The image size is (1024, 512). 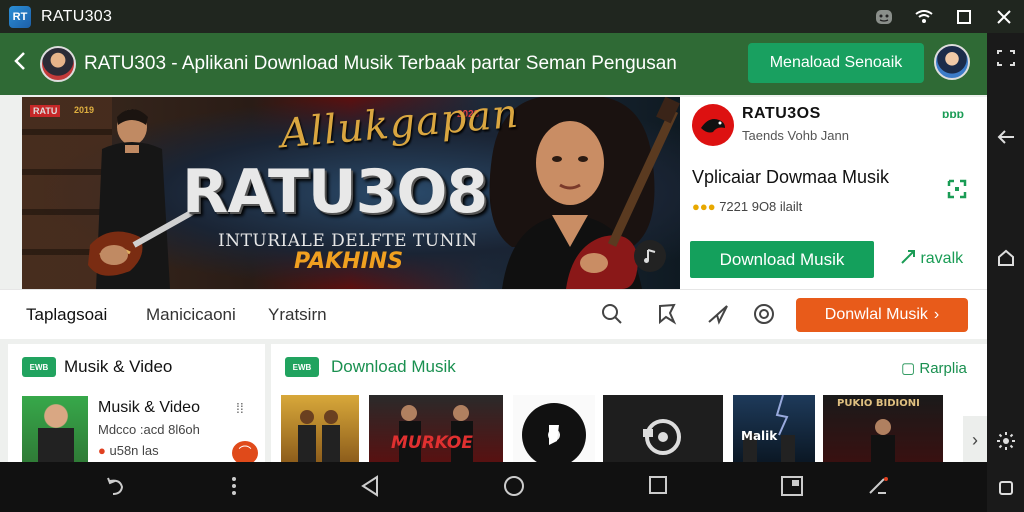 What do you see at coordinates (964, 16) in the screenshot?
I see `maximize-button` at bounding box center [964, 16].